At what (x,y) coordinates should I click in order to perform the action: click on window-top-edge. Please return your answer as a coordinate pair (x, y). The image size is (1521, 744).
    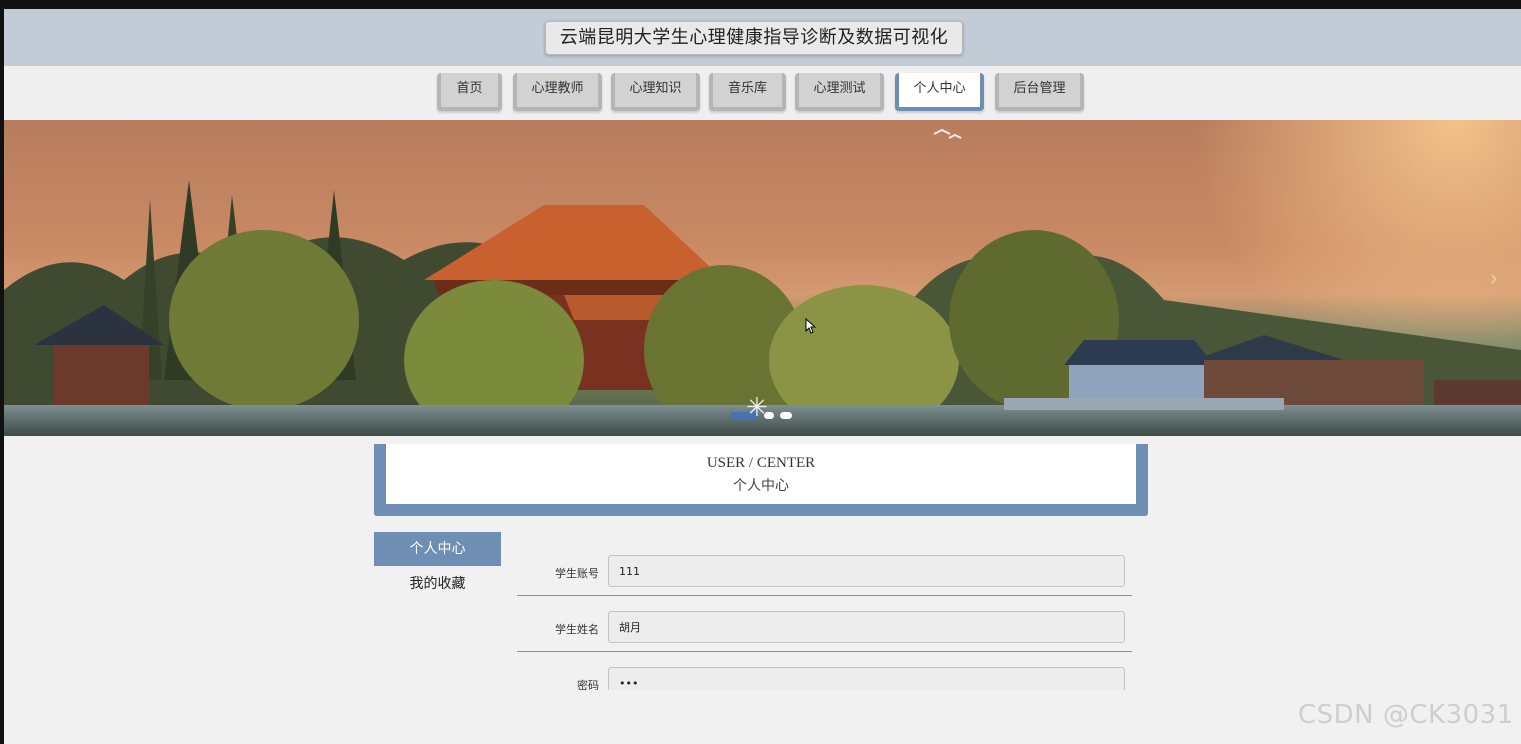
    Looking at the image, I should click on (760, 4).